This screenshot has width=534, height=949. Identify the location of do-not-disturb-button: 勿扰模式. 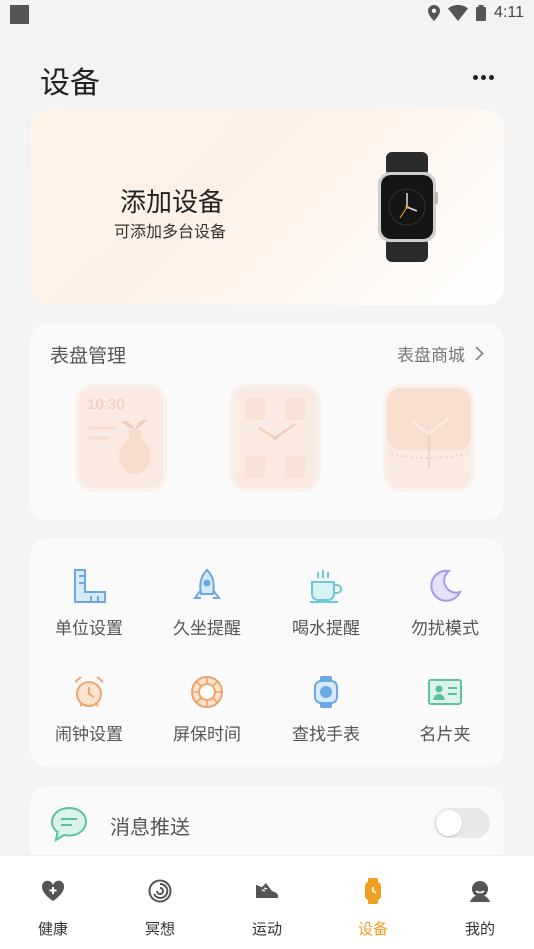
(445, 602).